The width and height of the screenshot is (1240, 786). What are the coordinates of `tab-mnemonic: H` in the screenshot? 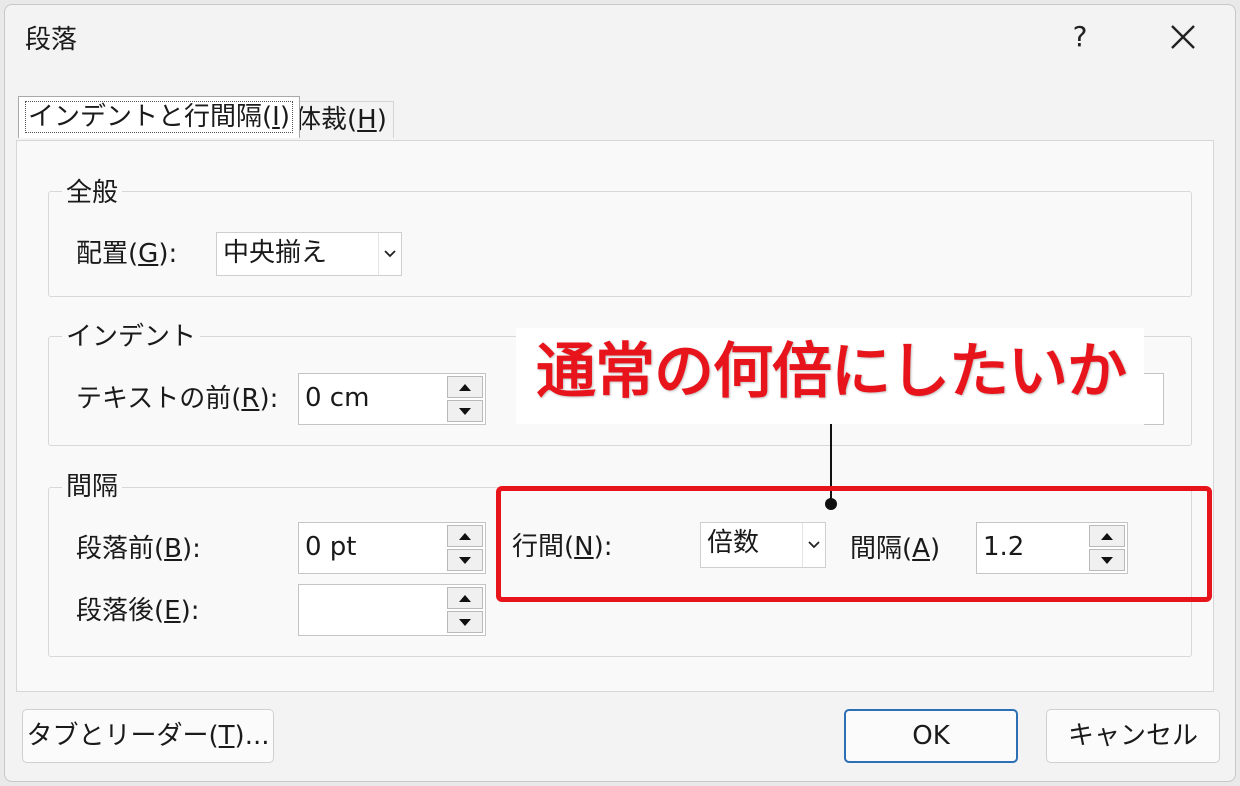 It's located at (367, 120).